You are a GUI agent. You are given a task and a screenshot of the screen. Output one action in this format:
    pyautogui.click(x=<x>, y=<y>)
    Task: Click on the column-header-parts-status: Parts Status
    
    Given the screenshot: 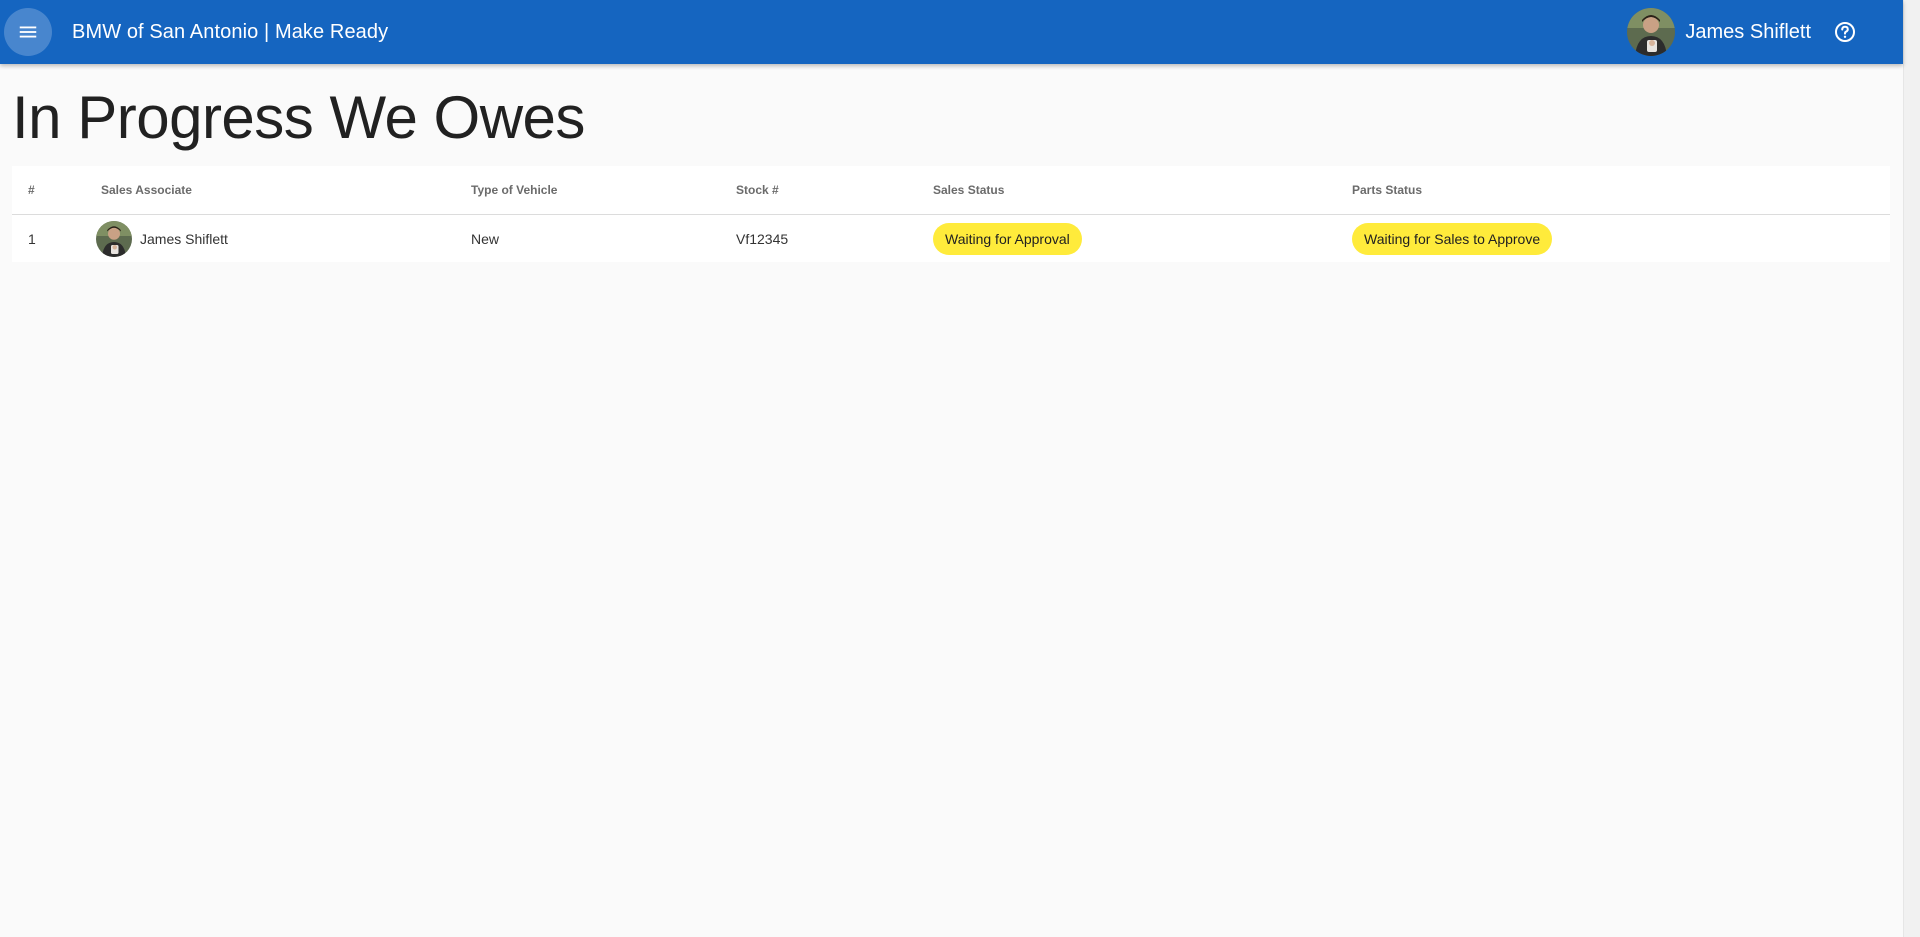 What is the action you would take?
    pyautogui.click(x=1621, y=190)
    